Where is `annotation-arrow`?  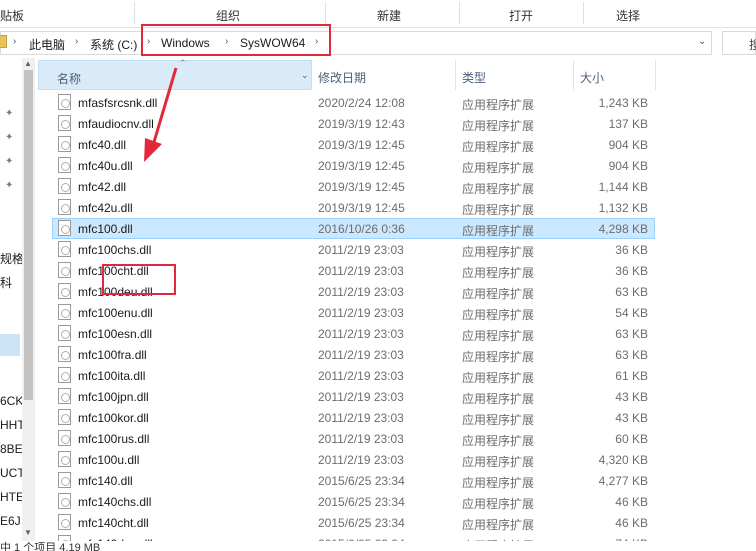 annotation-arrow is located at coordinates (161, 114).